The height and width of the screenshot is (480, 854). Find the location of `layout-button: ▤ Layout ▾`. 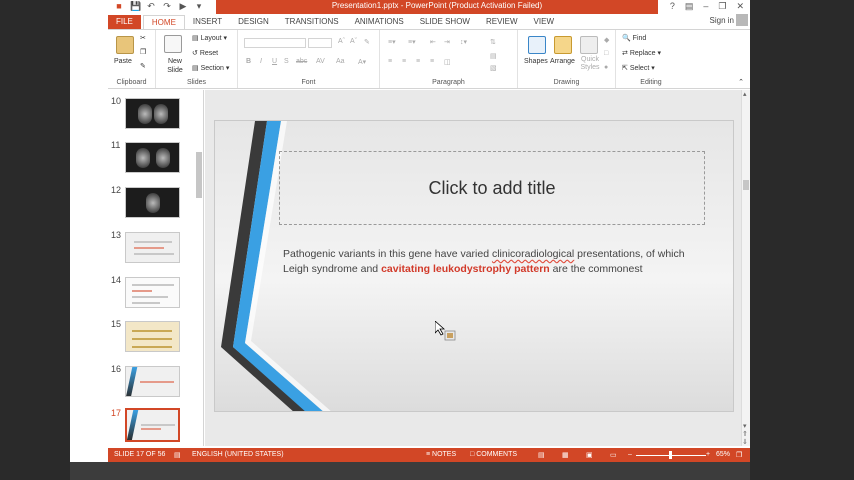

layout-button: ▤ Layout ▾ is located at coordinates (209, 38).